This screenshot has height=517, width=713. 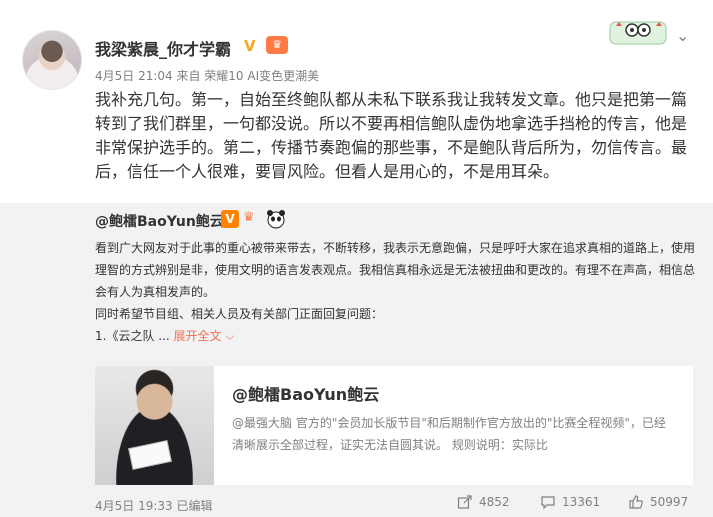 What do you see at coordinates (207, 76) in the screenshot?
I see `post-meta: 4月5日 21:04 来自 荣耀10 AI变色更潮美` at bounding box center [207, 76].